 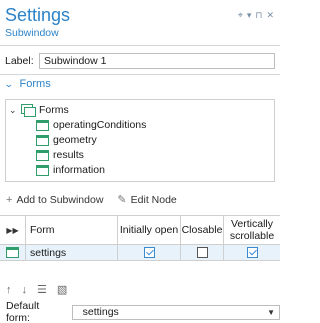 What do you see at coordinates (54, 110) in the screenshot?
I see `tree-node-label: Forms` at bounding box center [54, 110].